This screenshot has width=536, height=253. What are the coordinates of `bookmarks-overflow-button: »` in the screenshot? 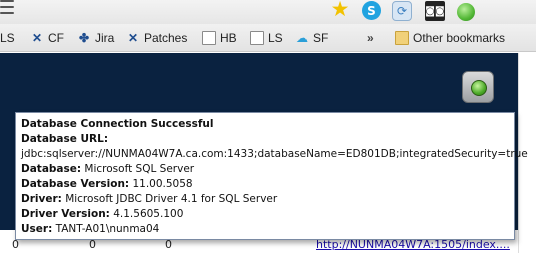 It's located at (370, 38).